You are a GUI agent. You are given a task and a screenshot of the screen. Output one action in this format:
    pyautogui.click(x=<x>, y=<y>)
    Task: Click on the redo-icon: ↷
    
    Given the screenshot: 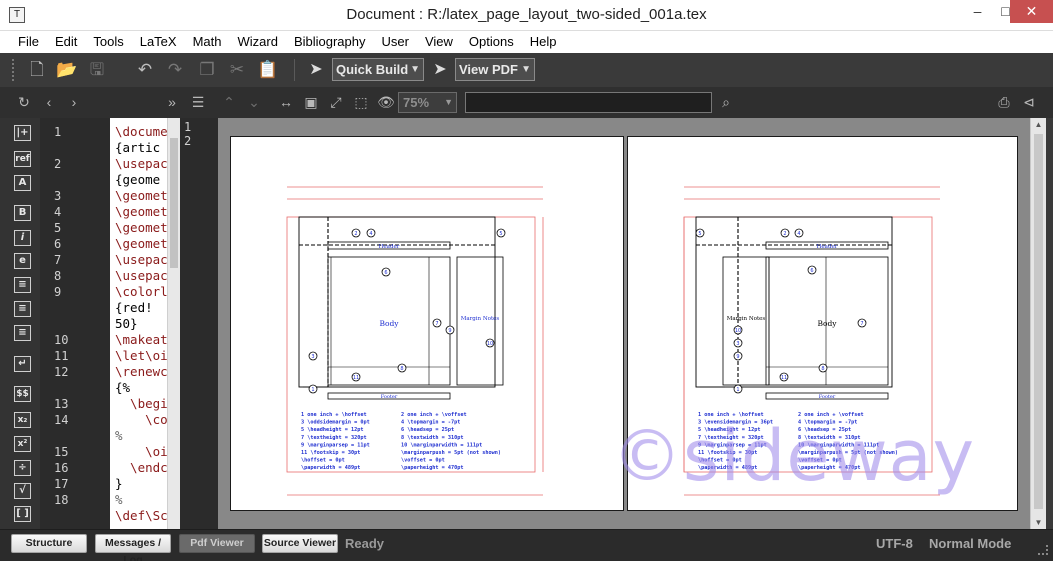 What is the action you would take?
    pyautogui.click(x=175, y=70)
    